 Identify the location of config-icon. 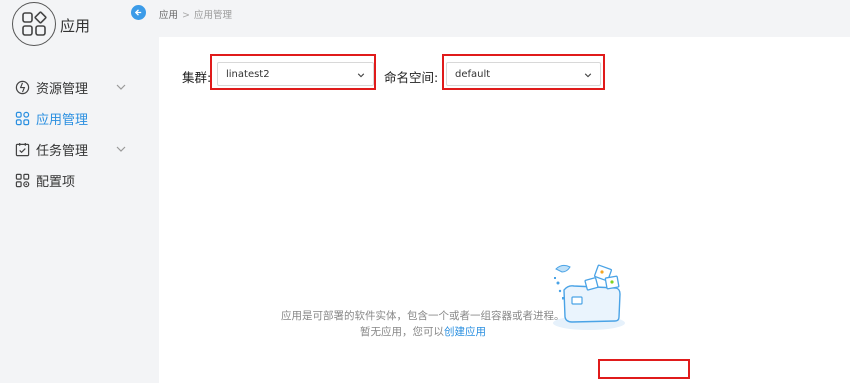
(22, 181).